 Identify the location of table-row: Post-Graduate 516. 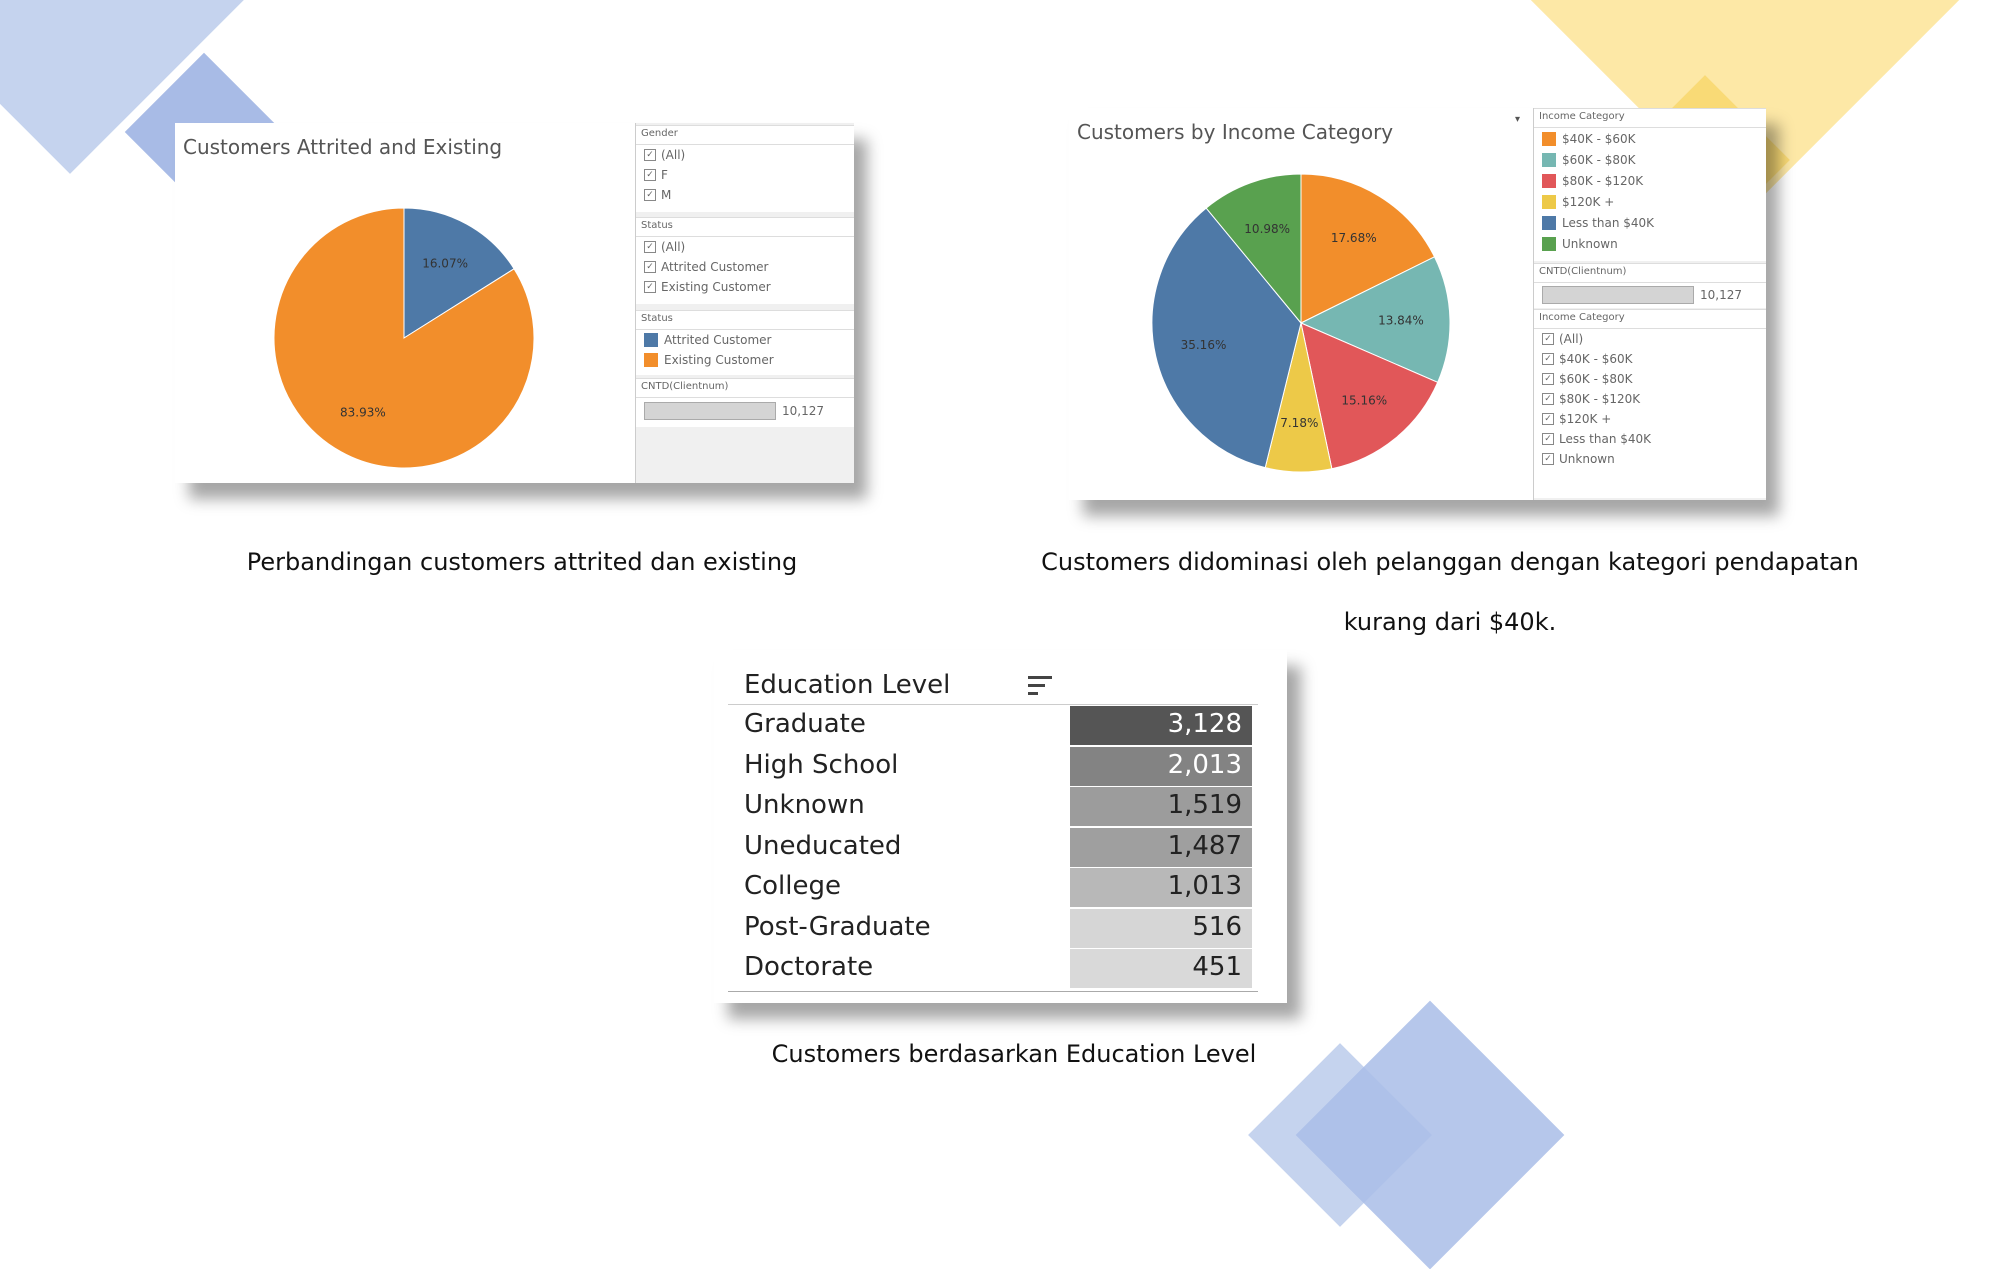
(986, 928).